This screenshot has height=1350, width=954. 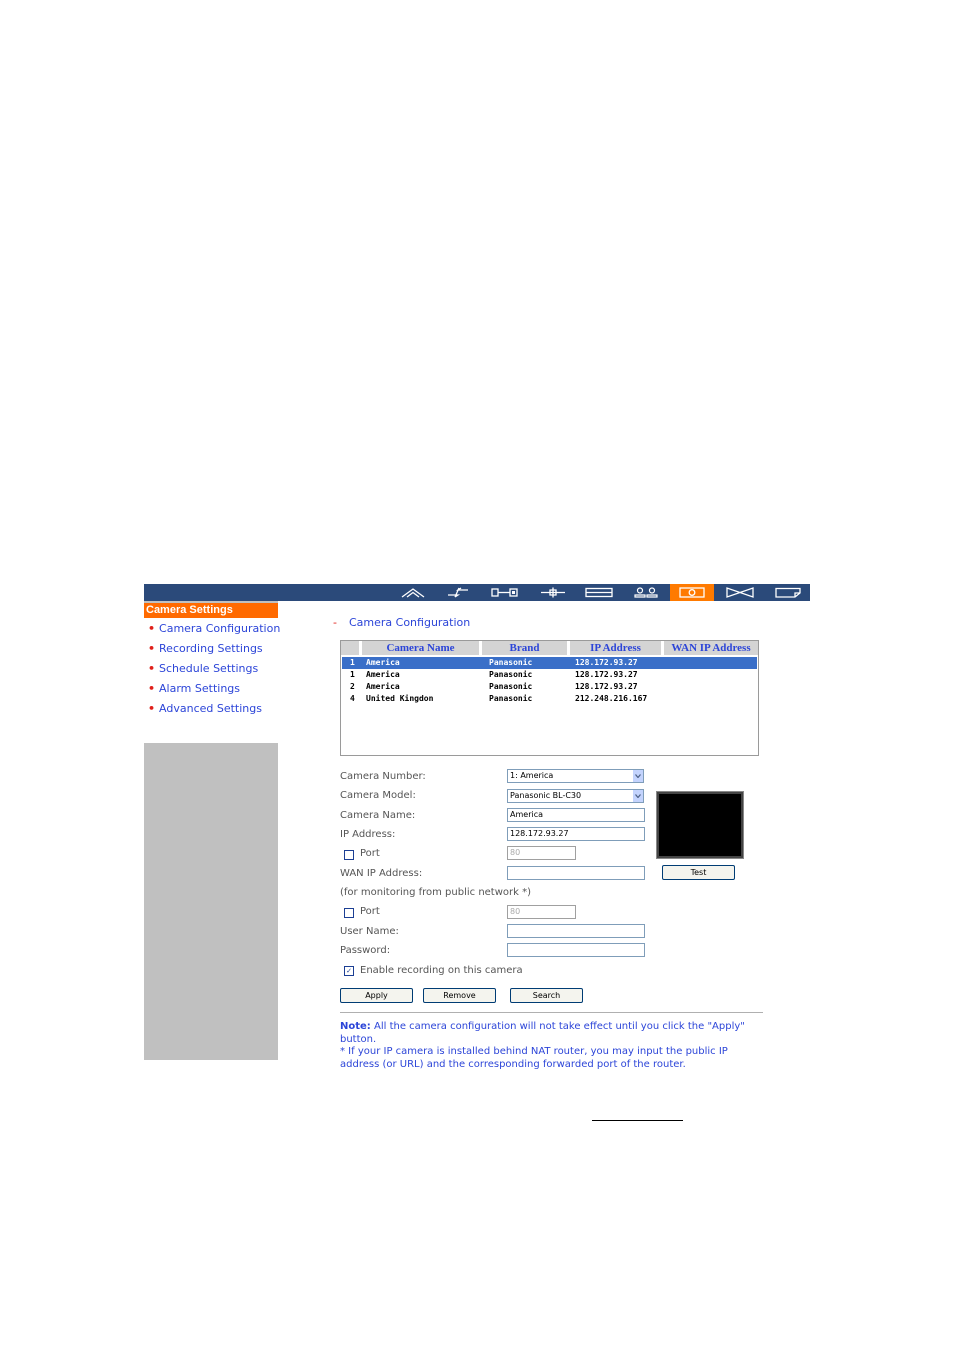 What do you see at coordinates (646, 592) in the screenshot?
I see `users-icon` at bounding box center [646, 592].